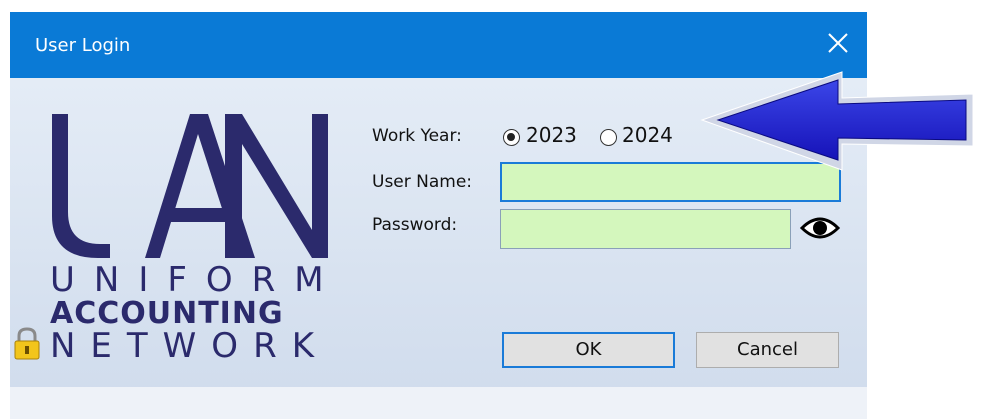 This screenshot has width=993, height=419. I want to click on close-icon, so click(838, 43).